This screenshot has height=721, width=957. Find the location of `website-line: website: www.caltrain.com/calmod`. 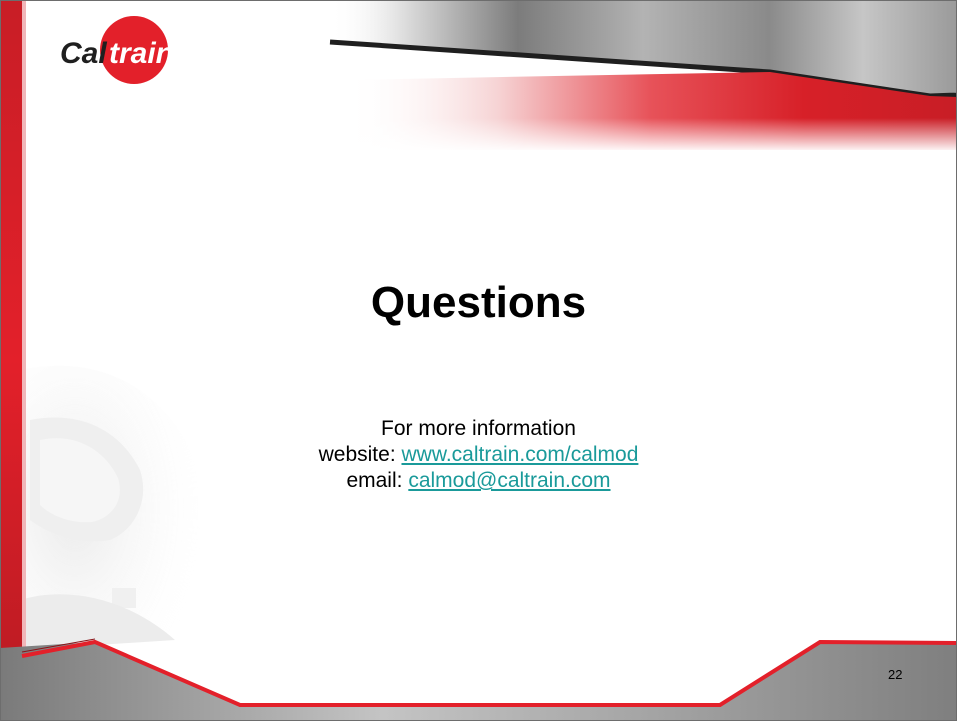

website-line: website: www.caltrain.com/calmod is located at coordinates (478, 455).